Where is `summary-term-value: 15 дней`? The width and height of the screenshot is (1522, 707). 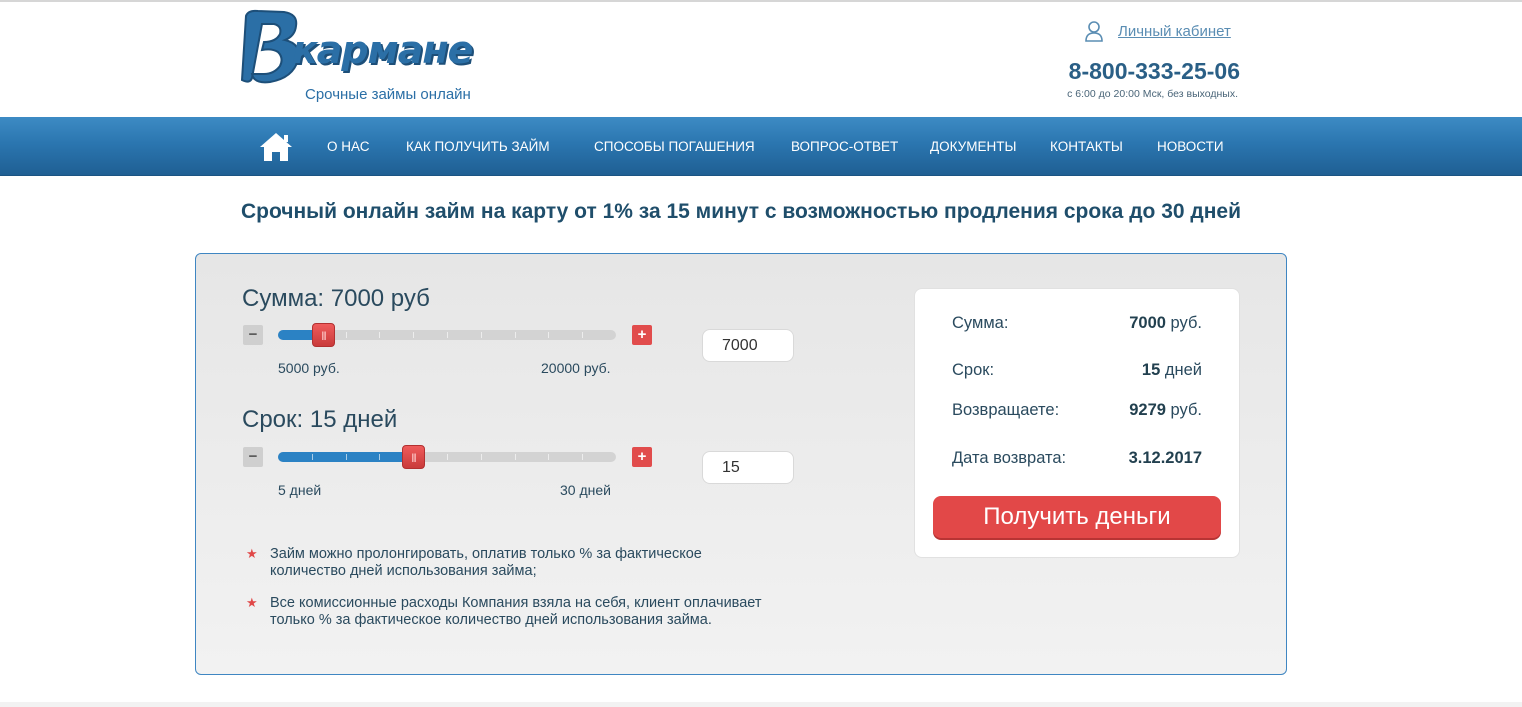 summary-term-value: 15 дней is located at coordinates (1171, 370).